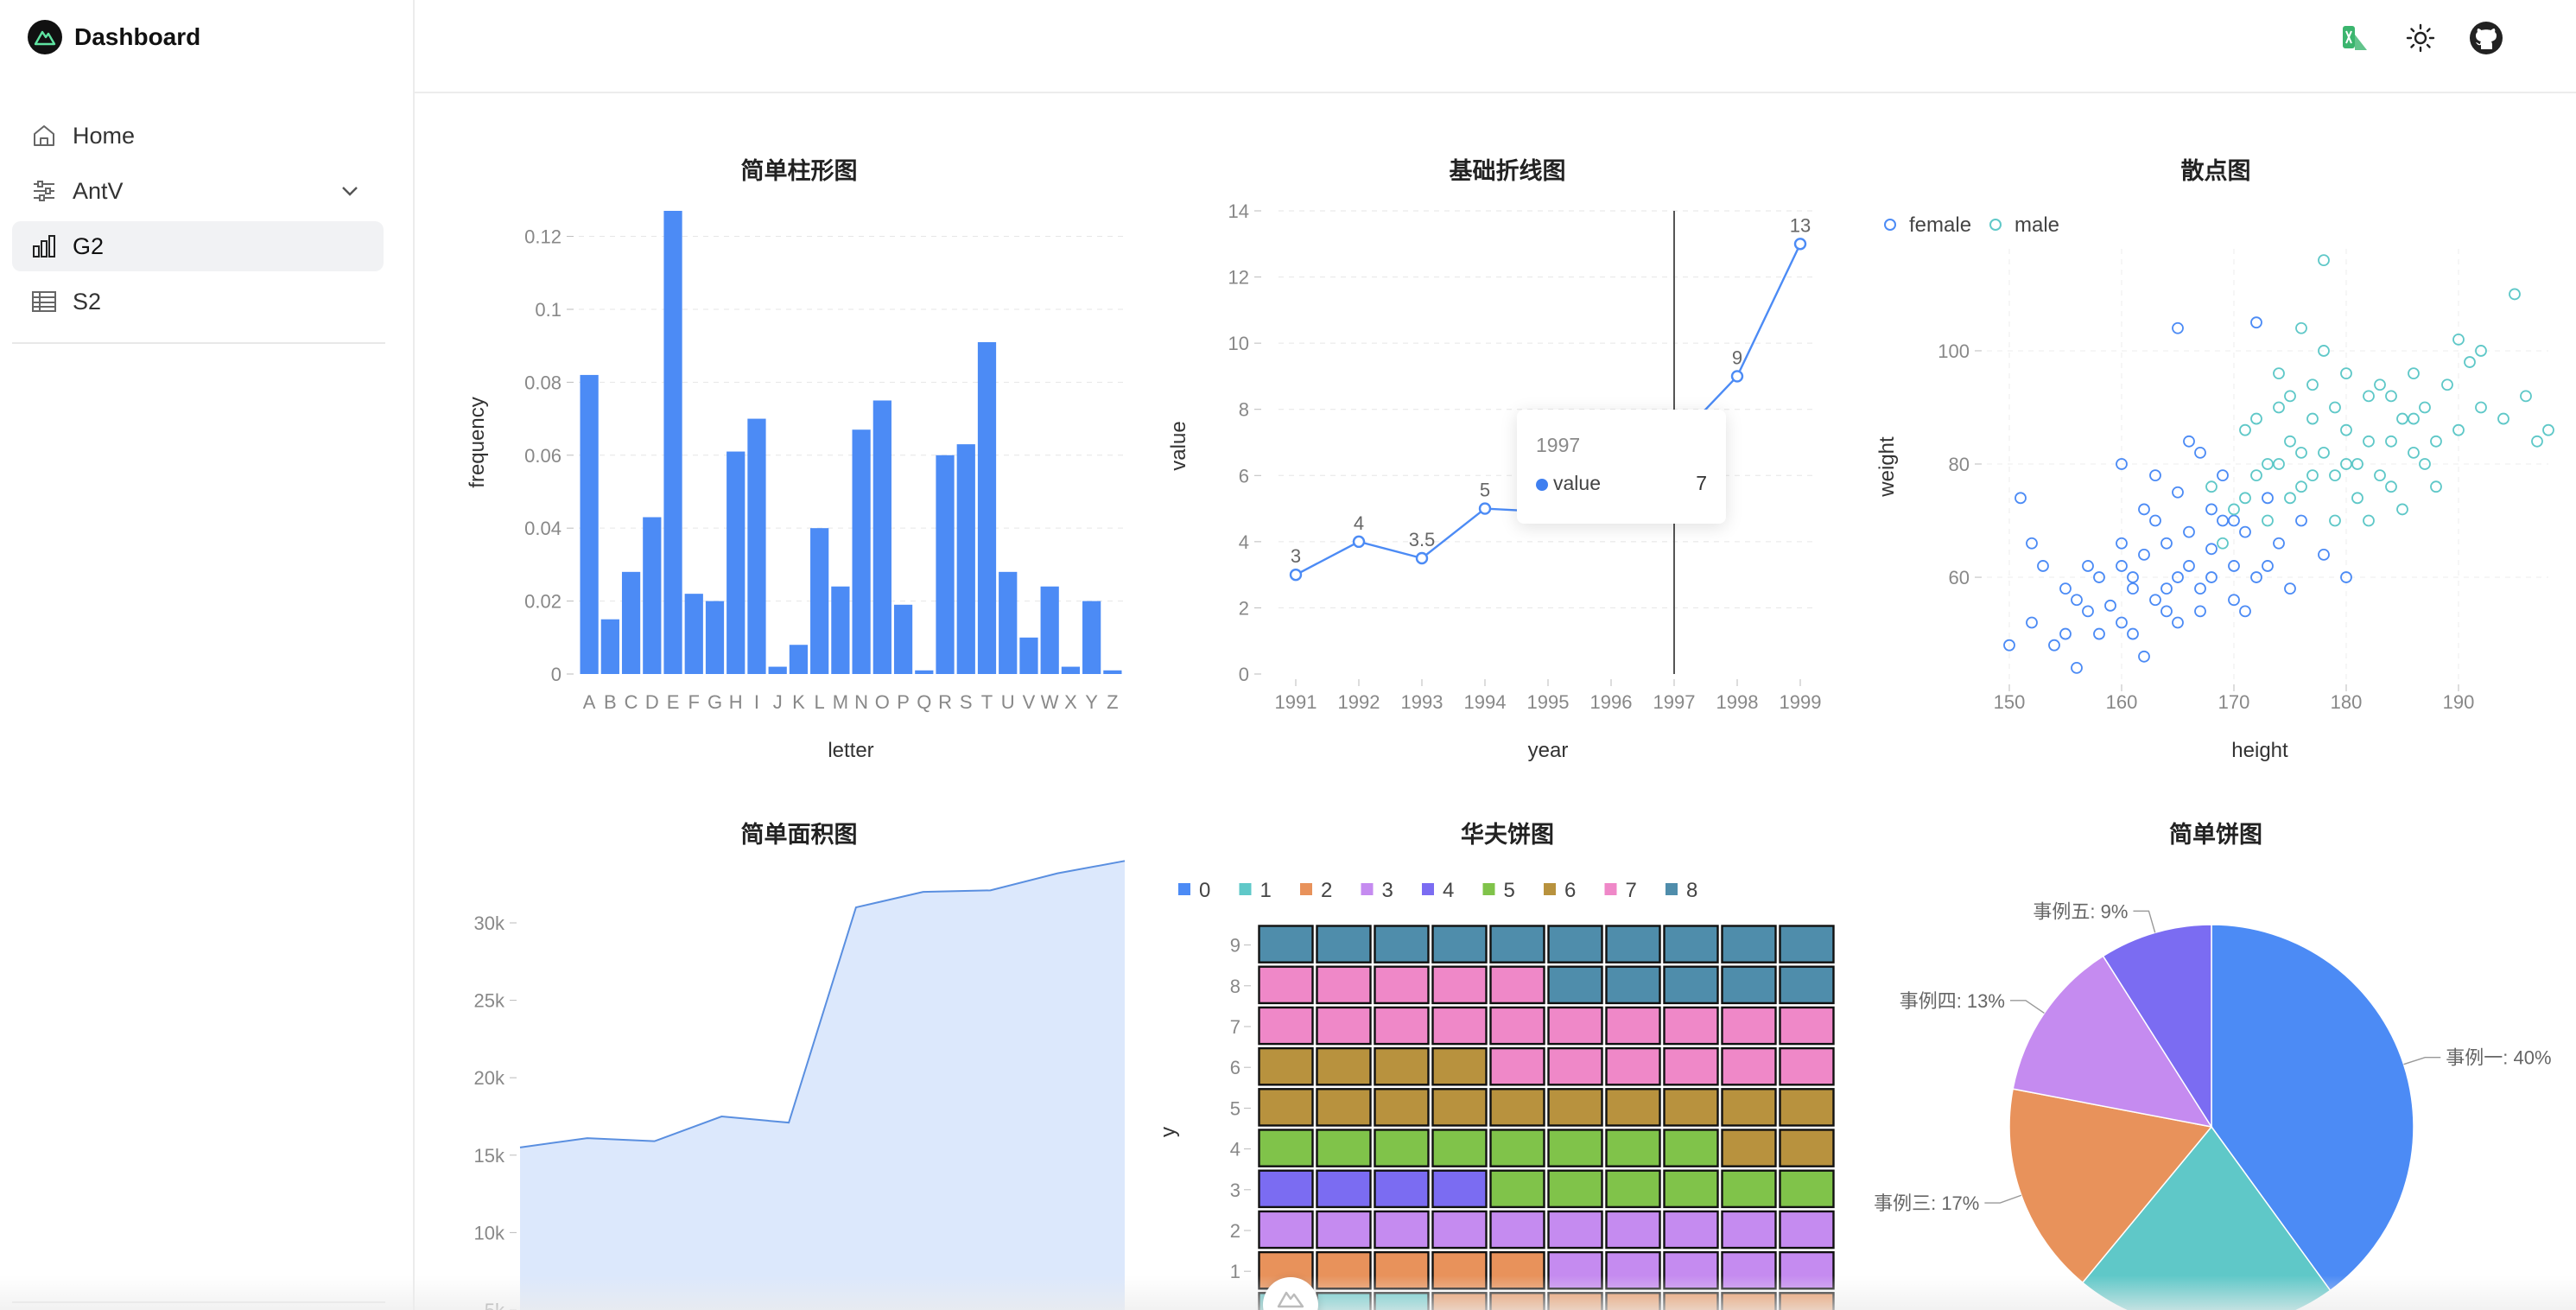 The height and width of the screenshot is (1310, 2576). What do you see at coordinates (1091, 702) in the screenshot?
I see `x-tick-label: Y` at bounding box center [1091, 702].